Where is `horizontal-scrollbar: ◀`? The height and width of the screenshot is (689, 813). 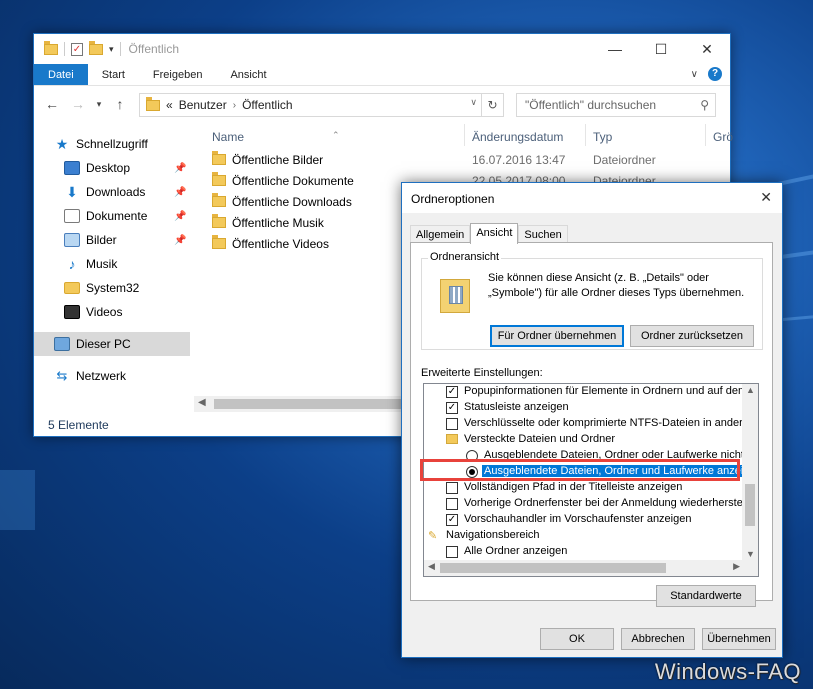 horizontal-scrollbar: ◀ is located at coordinates (314, 404).